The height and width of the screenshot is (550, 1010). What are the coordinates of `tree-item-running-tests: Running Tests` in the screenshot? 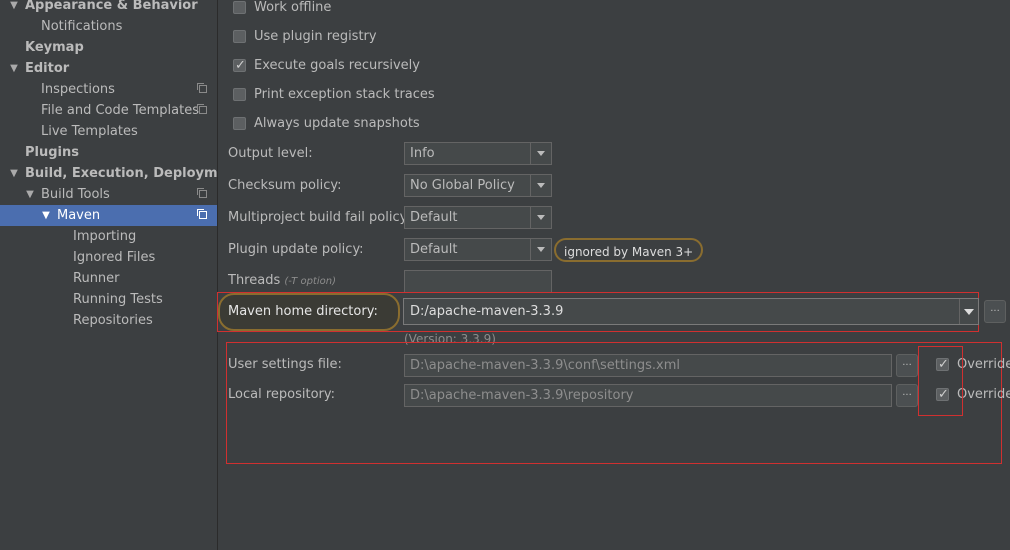 It's located at (108, 299).